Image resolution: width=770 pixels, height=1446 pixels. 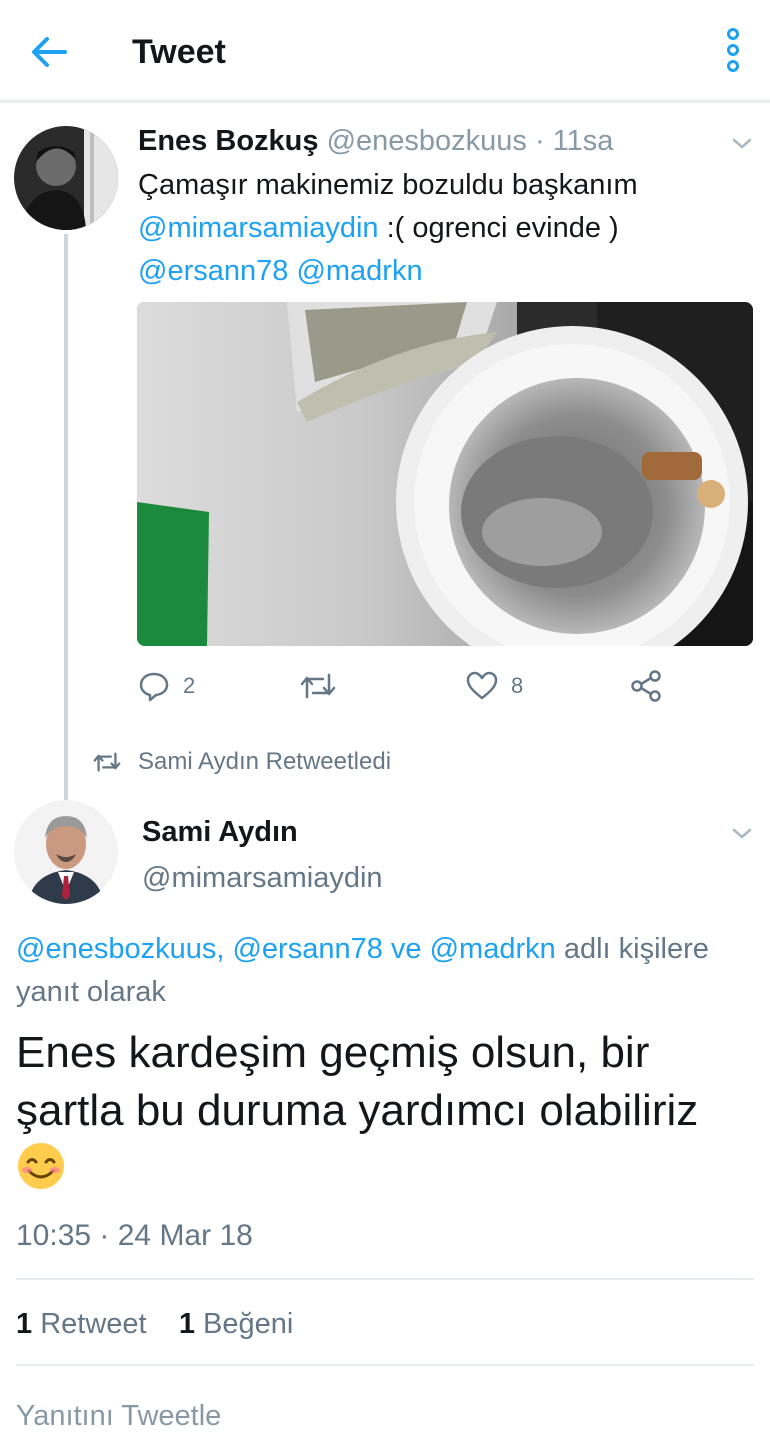 I want to click on back-button, so click(x=49, y=52).